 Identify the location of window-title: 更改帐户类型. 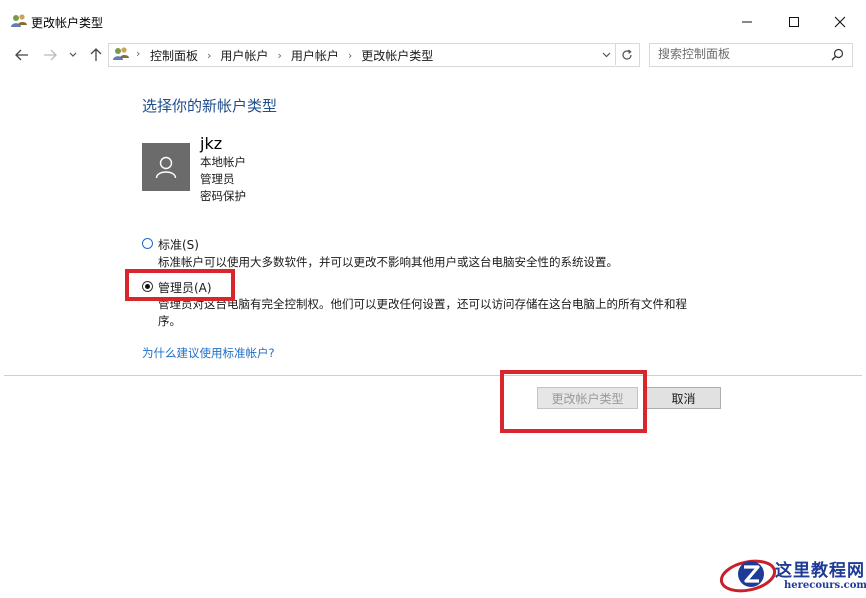
(67, 23).